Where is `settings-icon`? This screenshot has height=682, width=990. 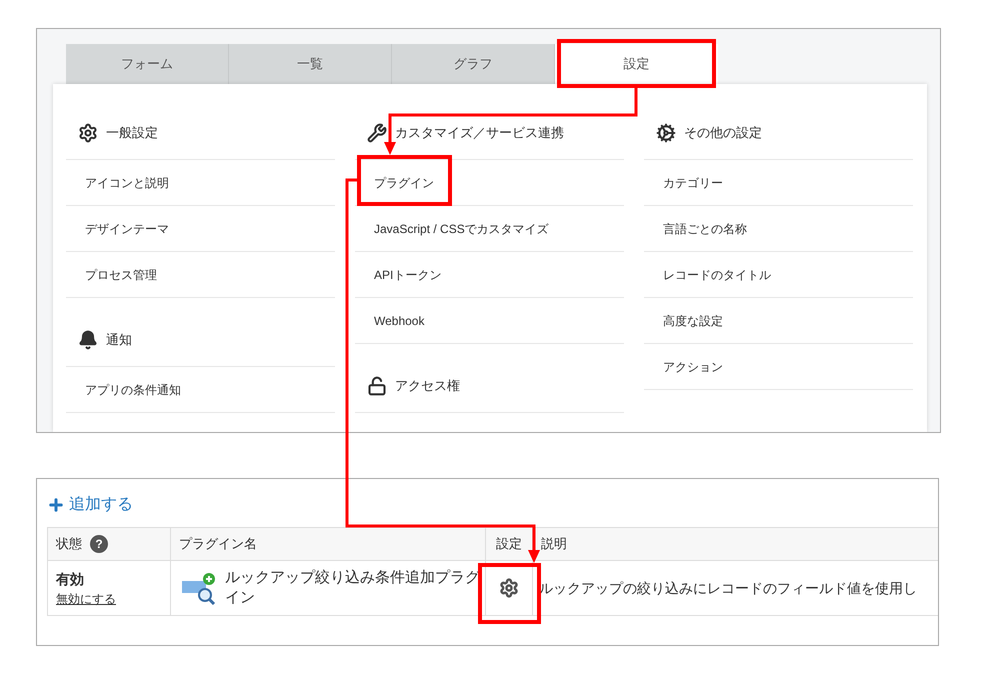 settings-icon is located at coordinates (509, 588).